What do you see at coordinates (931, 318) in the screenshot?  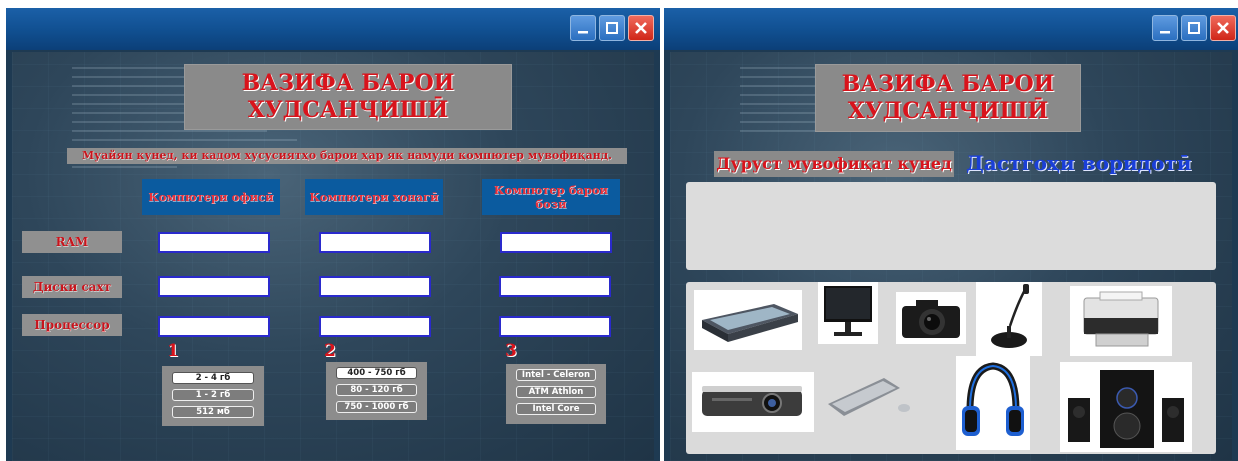 I see `camera-image` at bounding box center [931, 318].